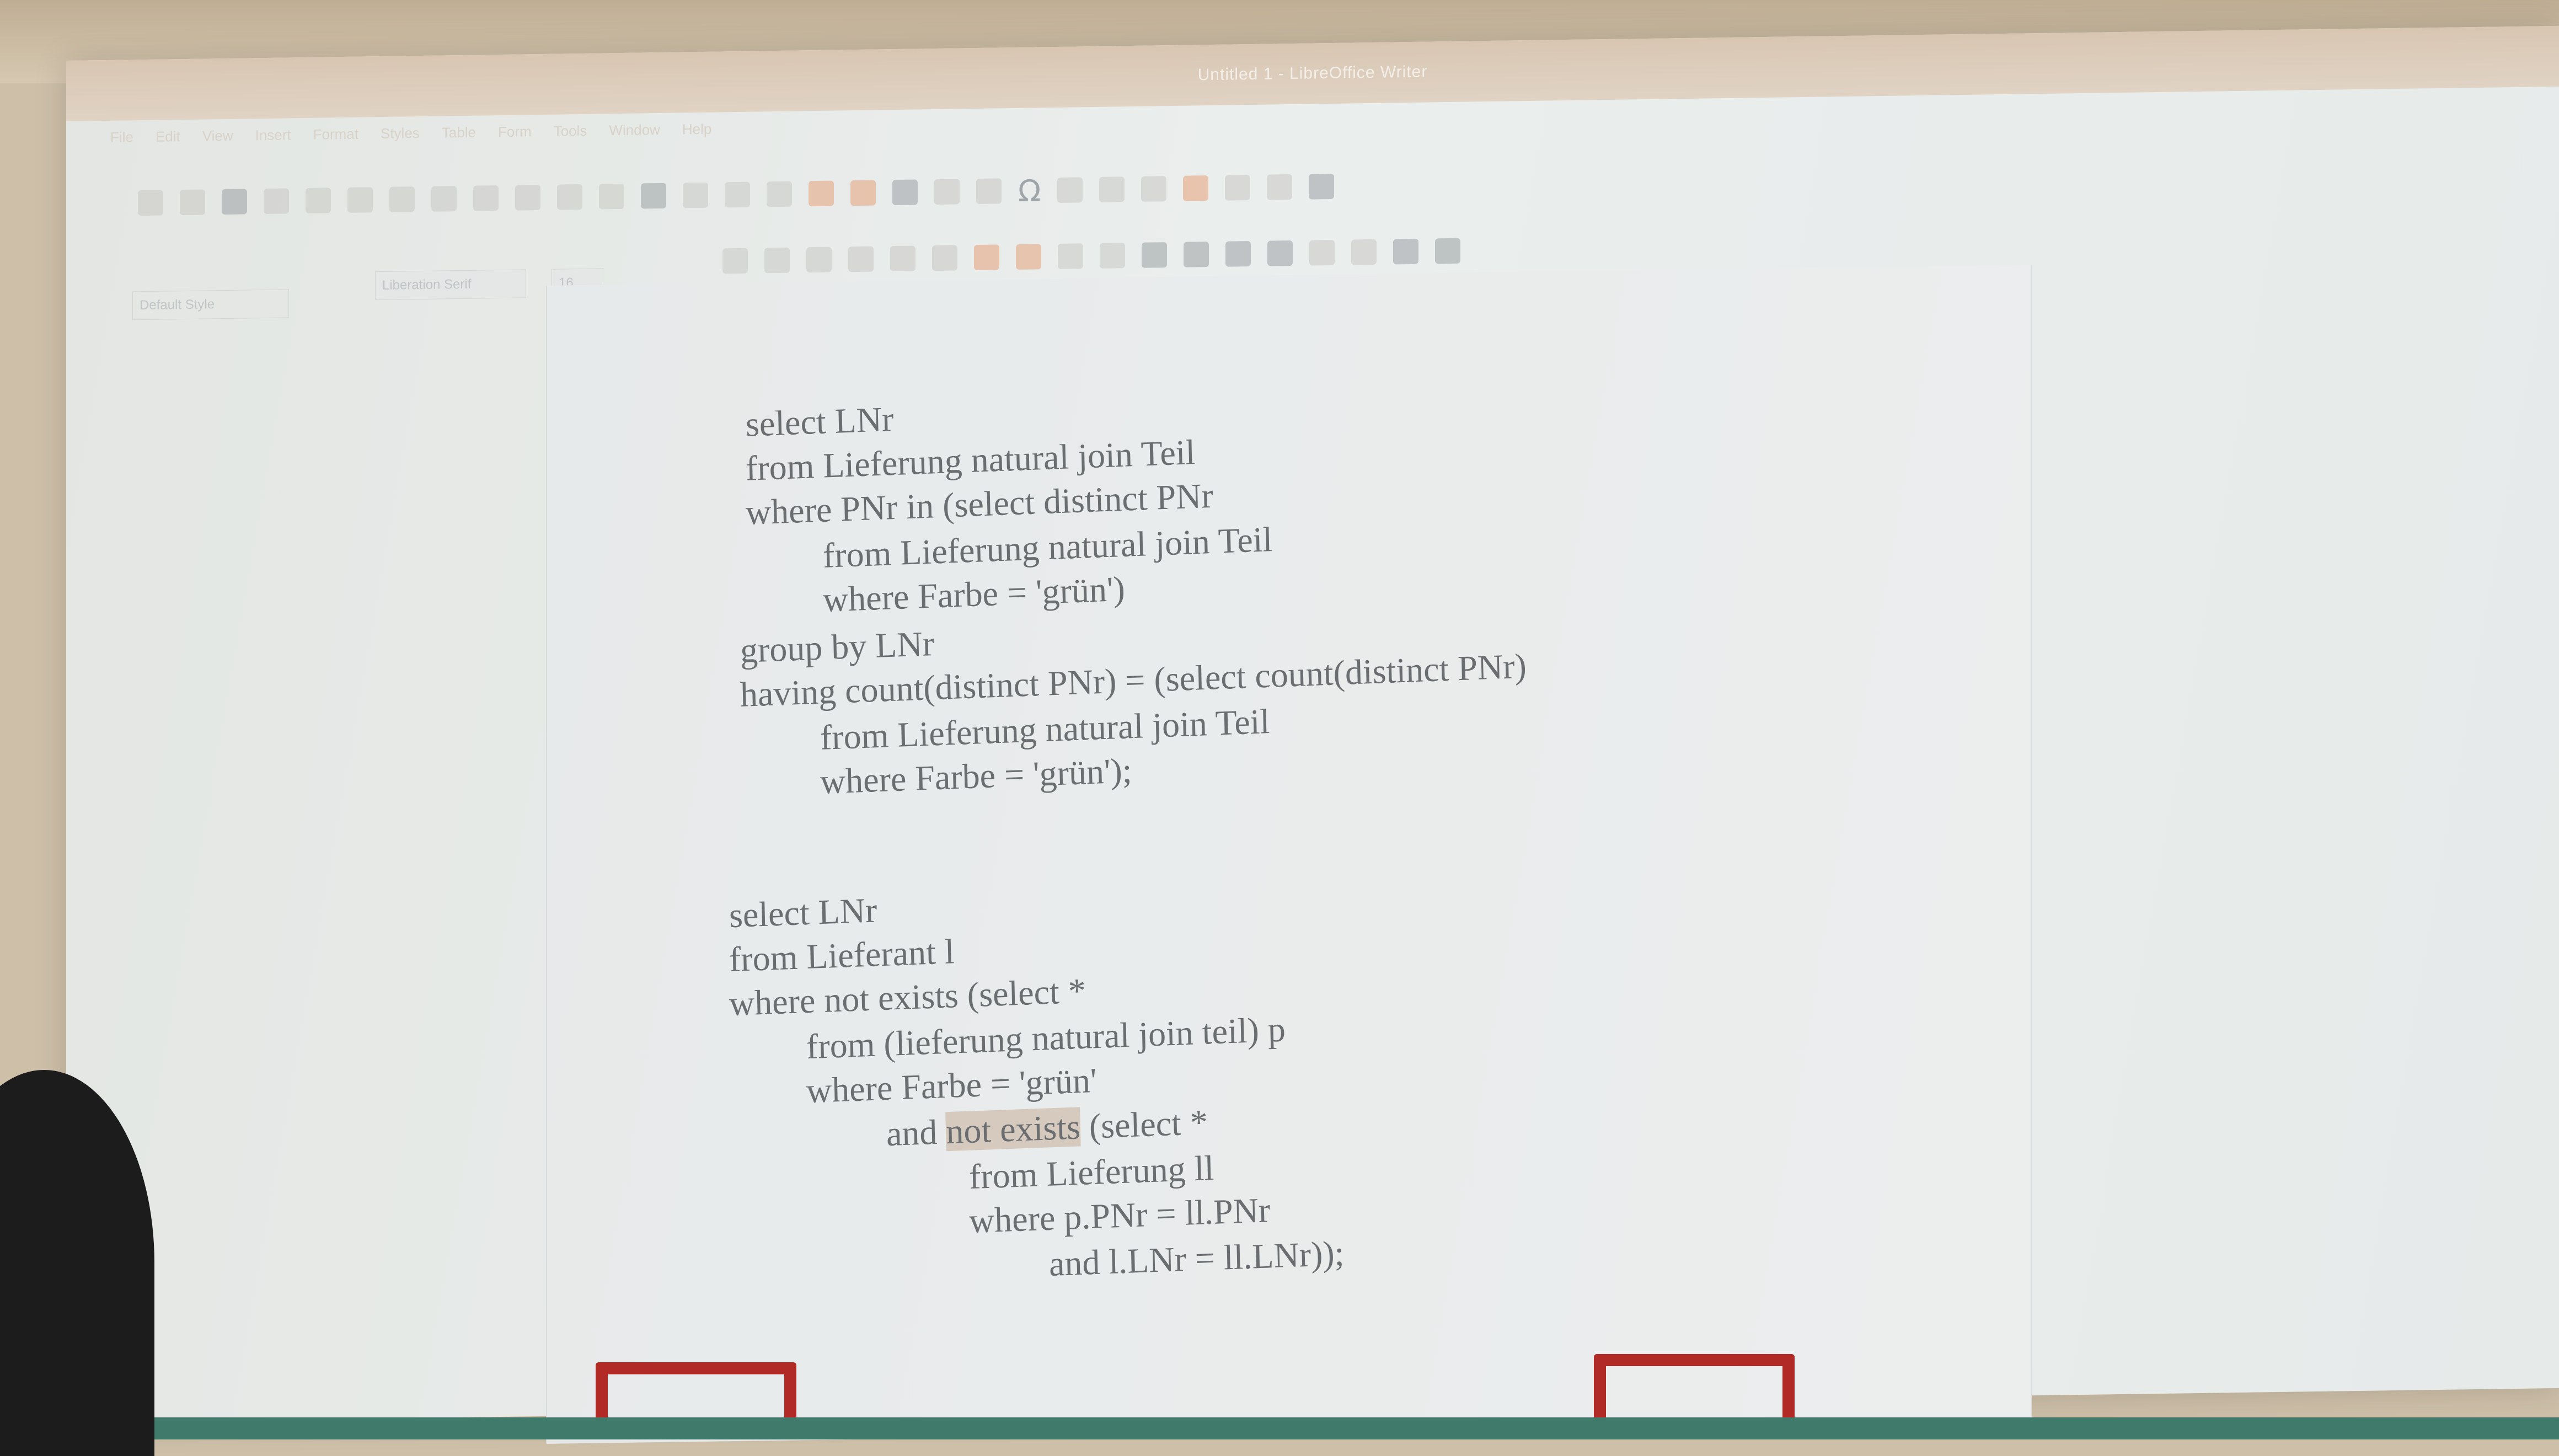 The width and height of the screenshot is (2559, 1456). Describe the element at coordinates (570, 131) in the screenshot. I see `menu-tools: Tools` at that location.